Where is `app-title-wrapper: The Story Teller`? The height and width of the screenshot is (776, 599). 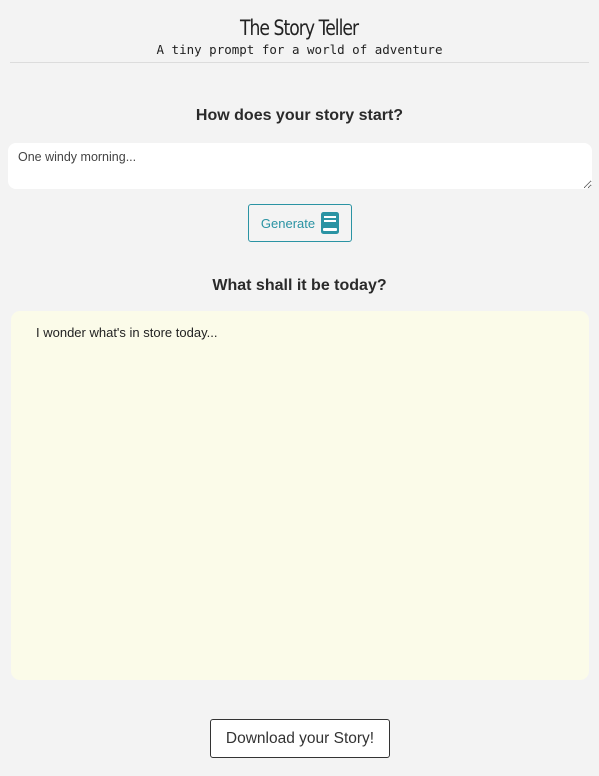
app-title-wrapper: The Story Teller is located at coordinates (299, 28).